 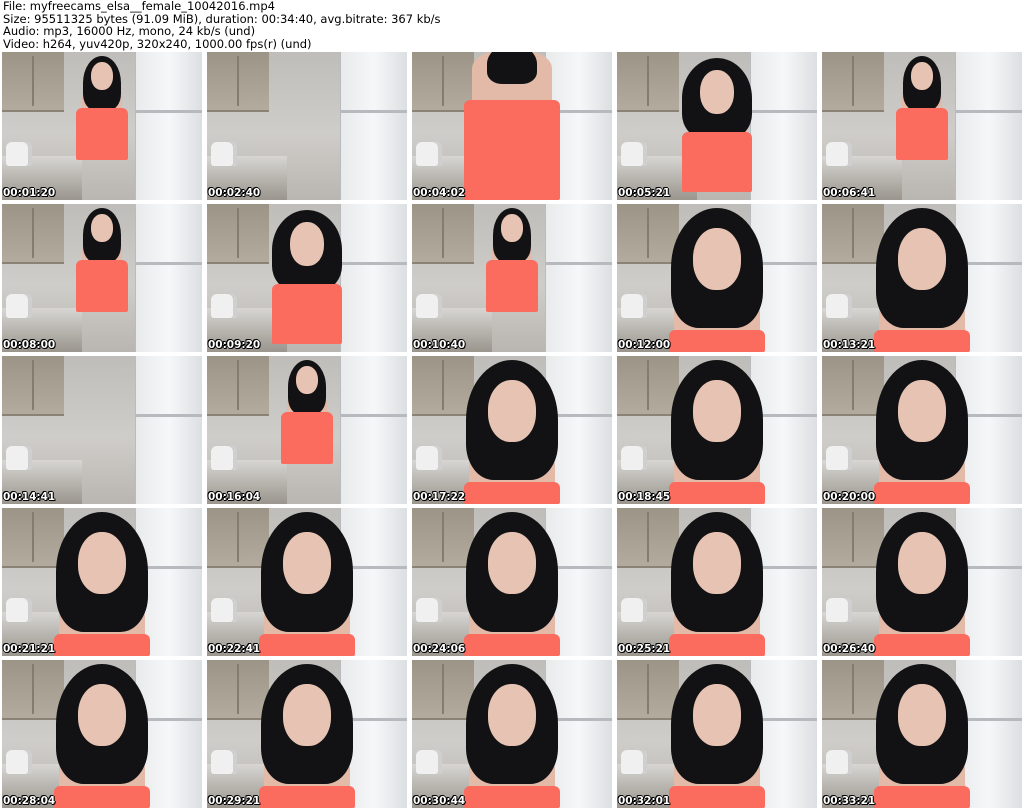 What do you see at coordinates (849, 345) in the screenshot?
I see `thumbnail-timestamp: 00:13:21` at bounding box center [849, 345].